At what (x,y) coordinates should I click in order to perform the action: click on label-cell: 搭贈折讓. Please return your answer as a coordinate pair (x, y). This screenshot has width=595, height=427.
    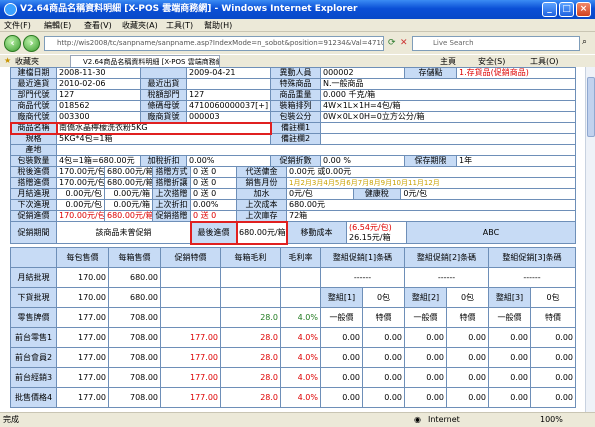
    Looking at the image, I should click on (171, 183).